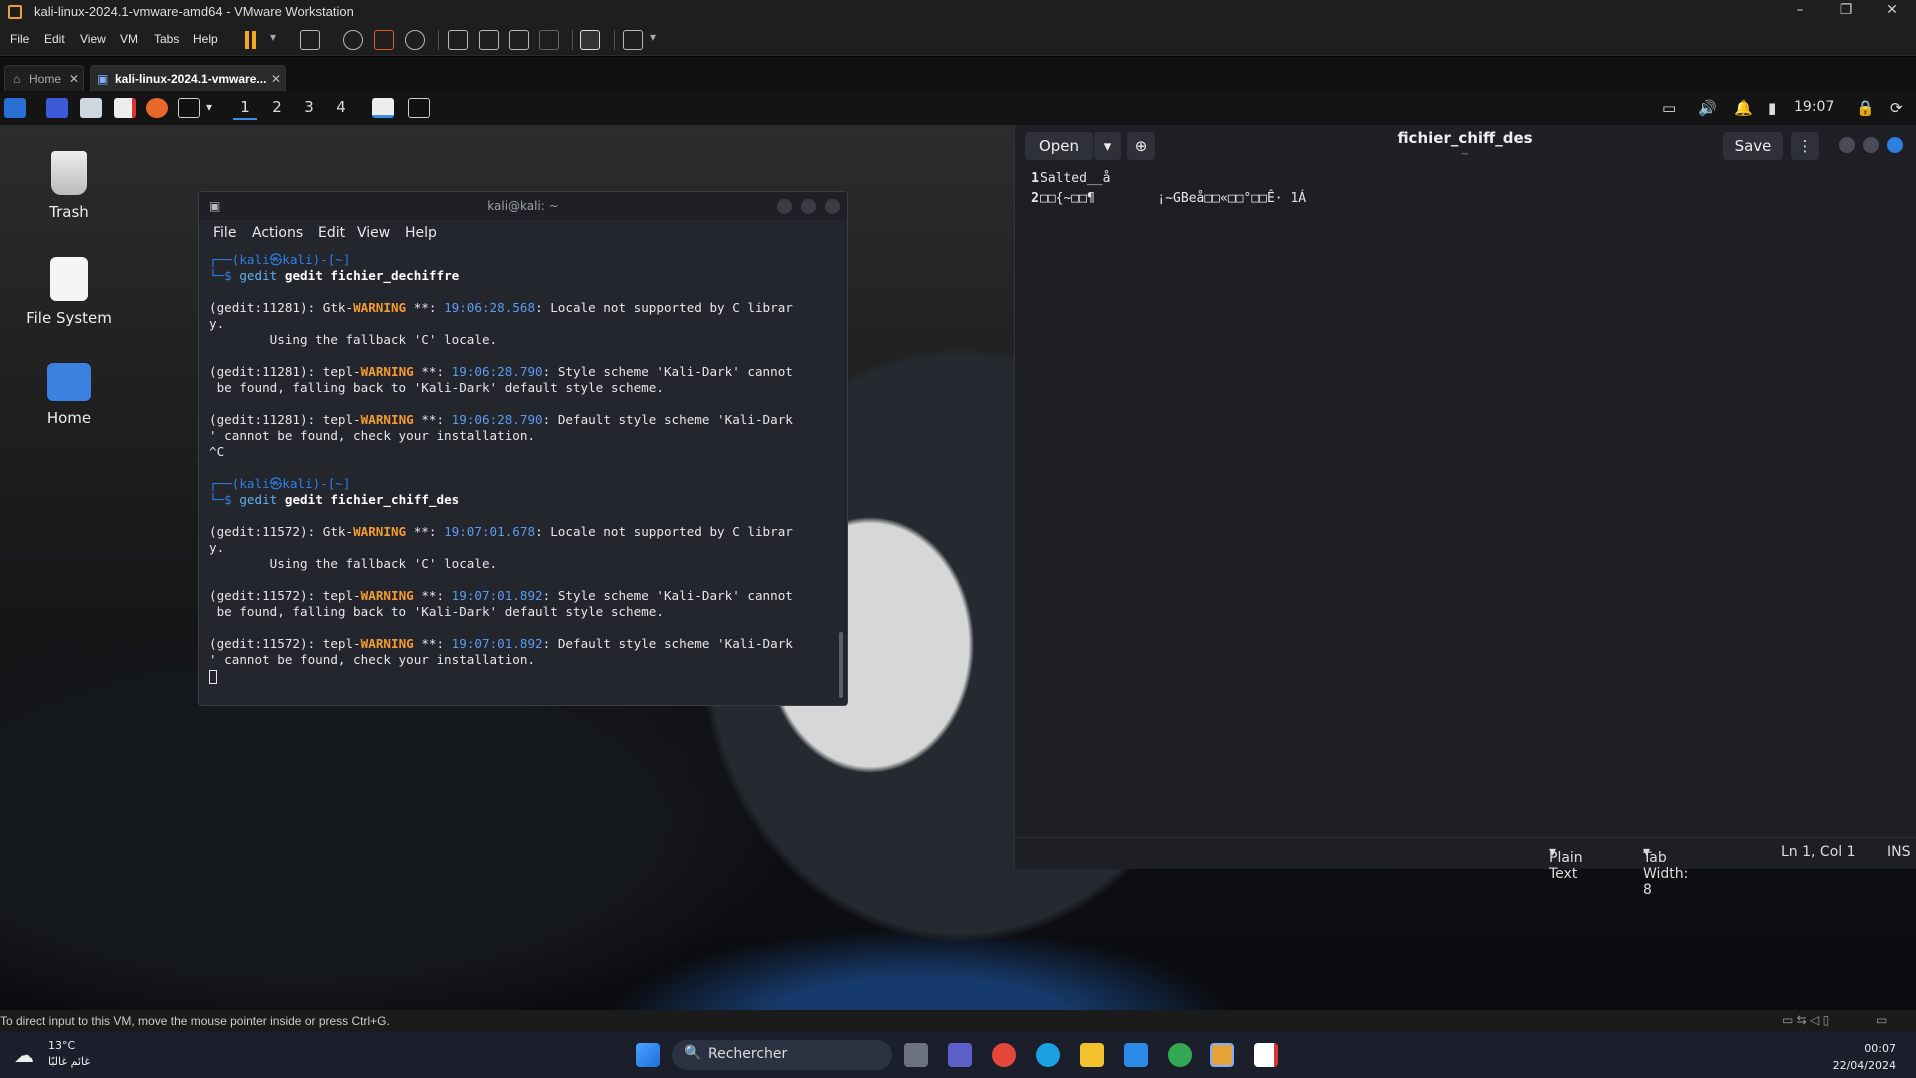 The height and width of the screenshot is (1078, 1916). I want to click on power-icon: ⟳, so click(1896, 108).